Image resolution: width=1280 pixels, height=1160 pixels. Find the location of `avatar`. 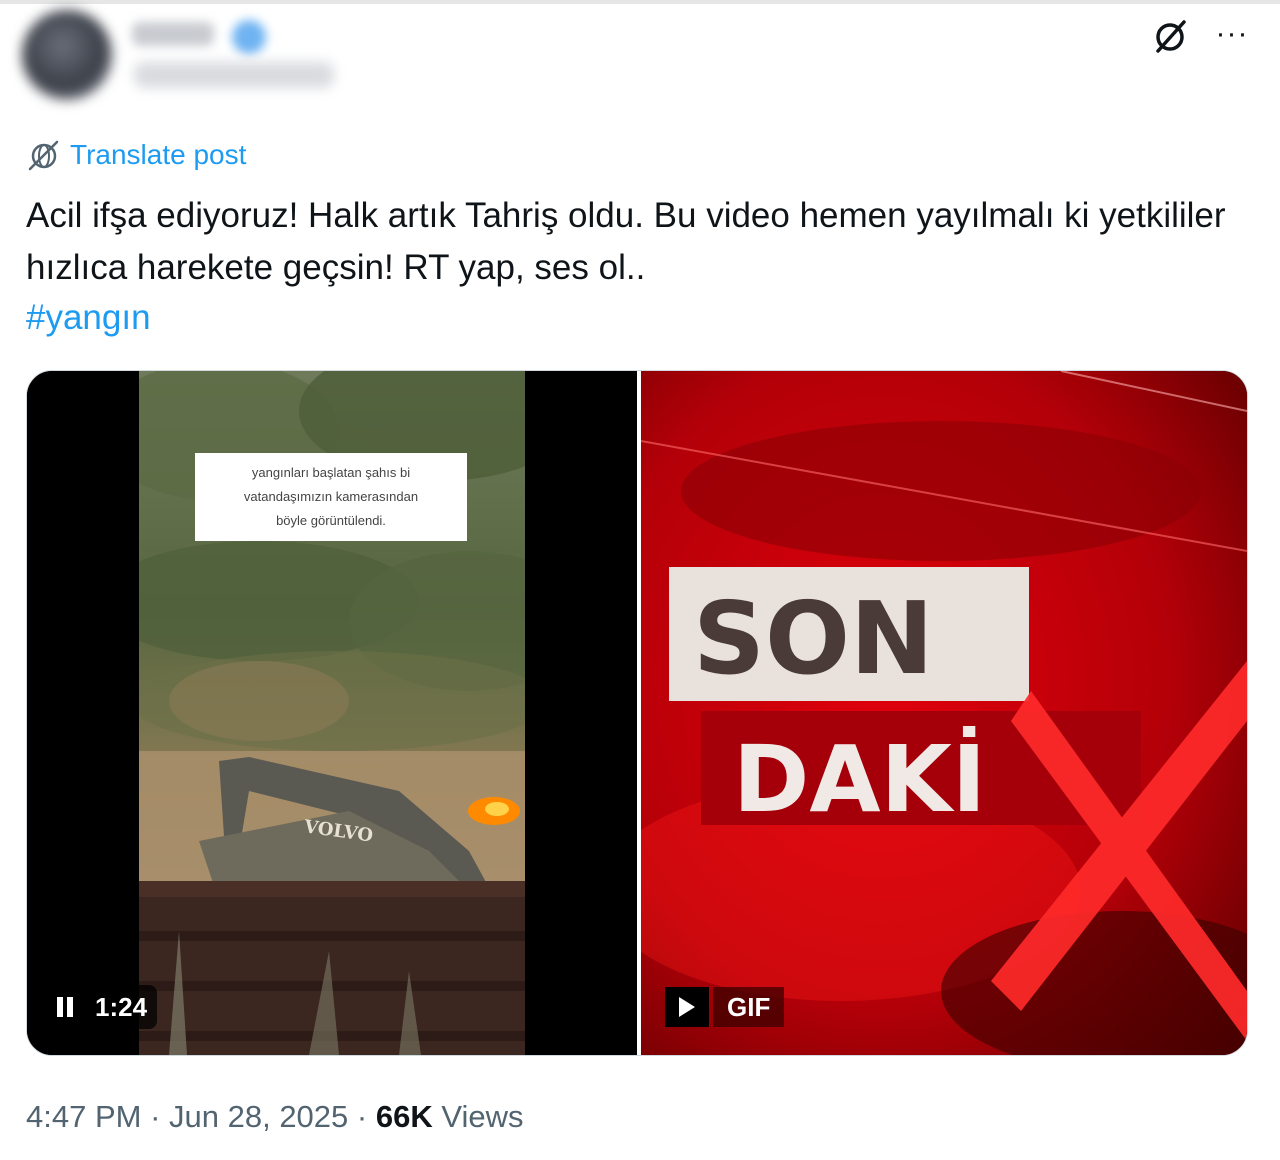

avatar is located at coordinates (67, 55).